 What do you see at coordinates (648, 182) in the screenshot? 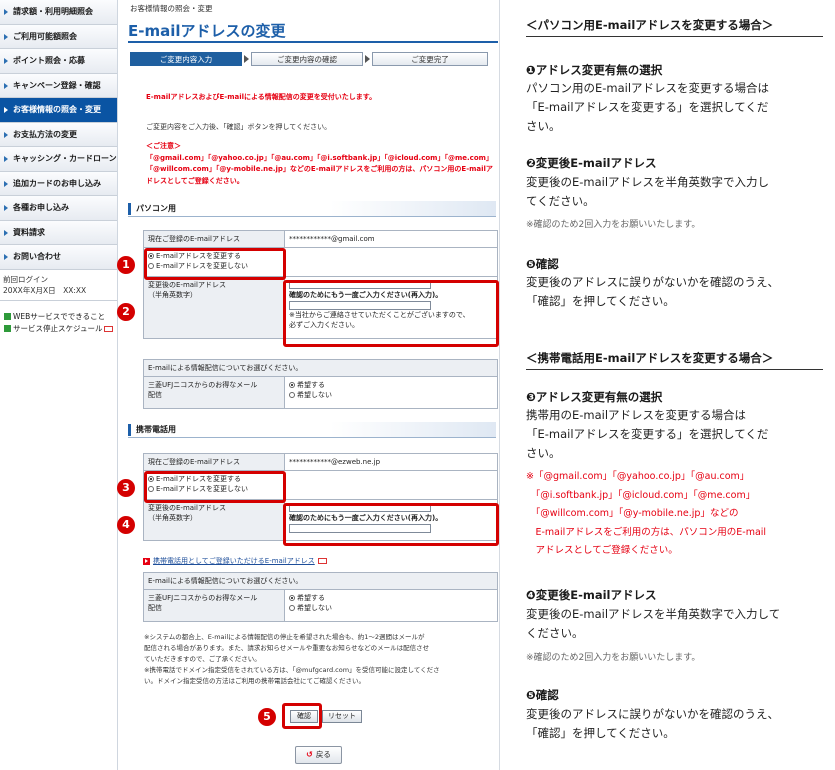
I see `pc-step-2-line: 変更後のE-mailアドレスを半角英数字で入力し` at bounding box center [648, 182].